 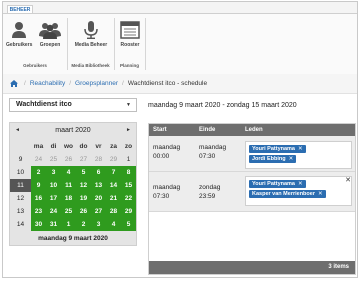 What do you see at coordinates (161, 156) in the screenshot?
I see `start-time: 00:00` at bounding box center [161, 156].